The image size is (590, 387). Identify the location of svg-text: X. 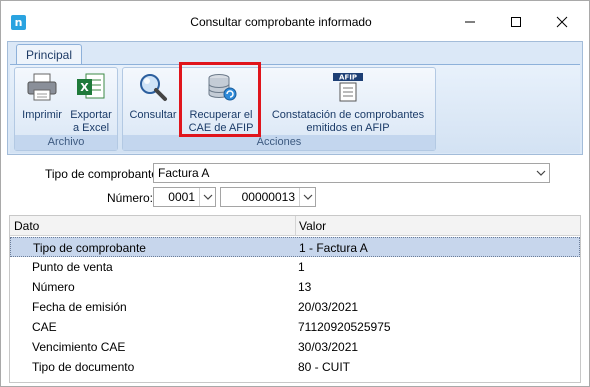
(84, 87).